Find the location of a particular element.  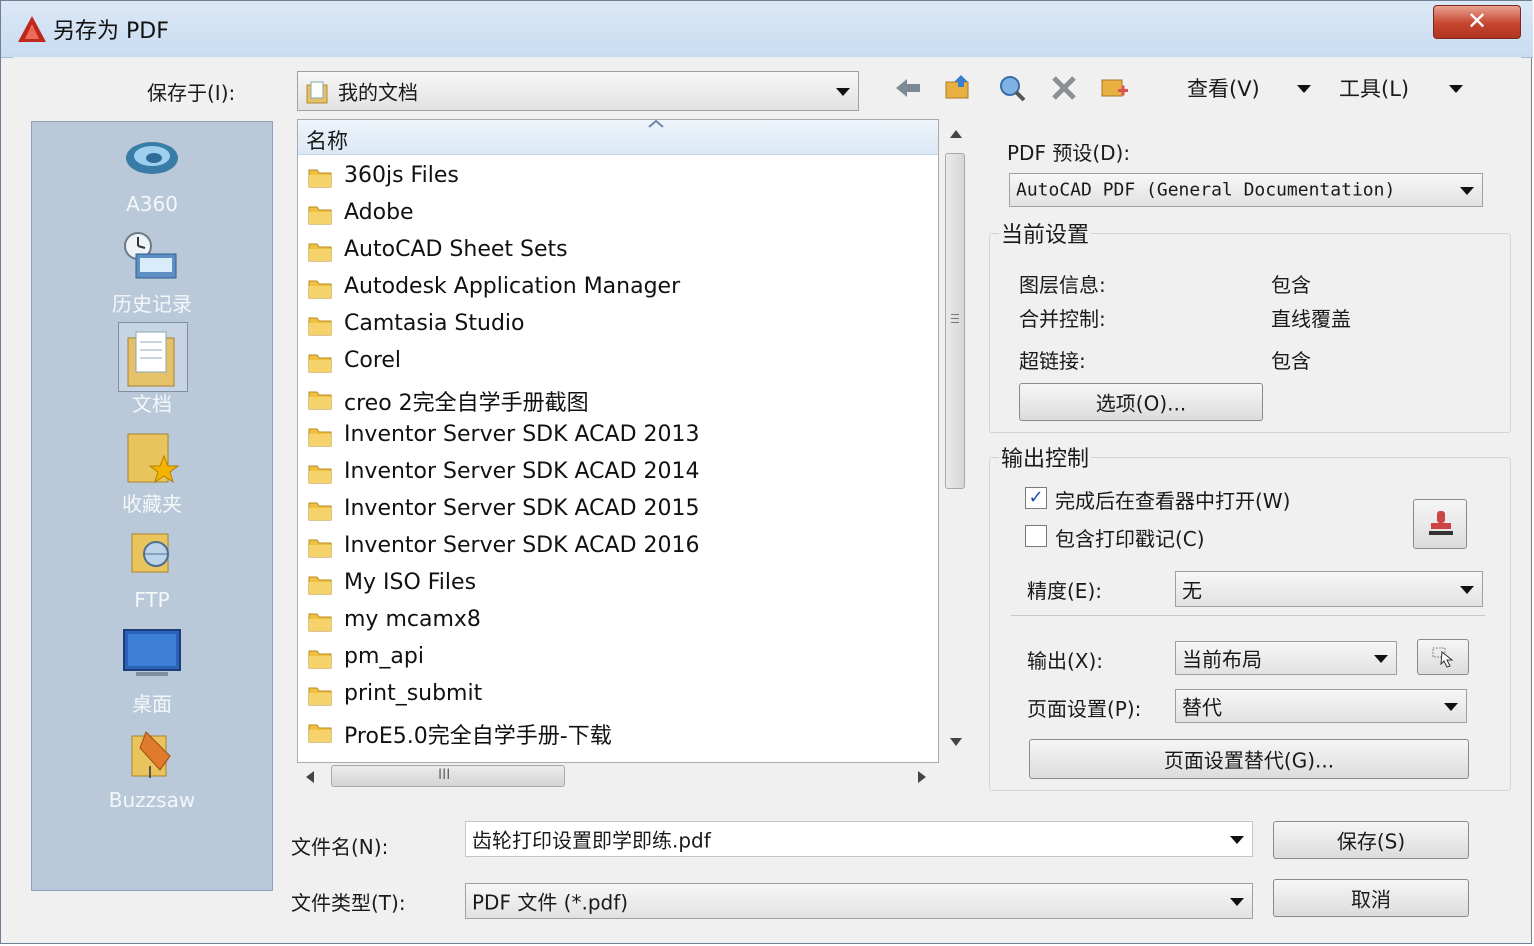

list-item: AutoCAD Sheet Sets is located at coordinates (618, 251).